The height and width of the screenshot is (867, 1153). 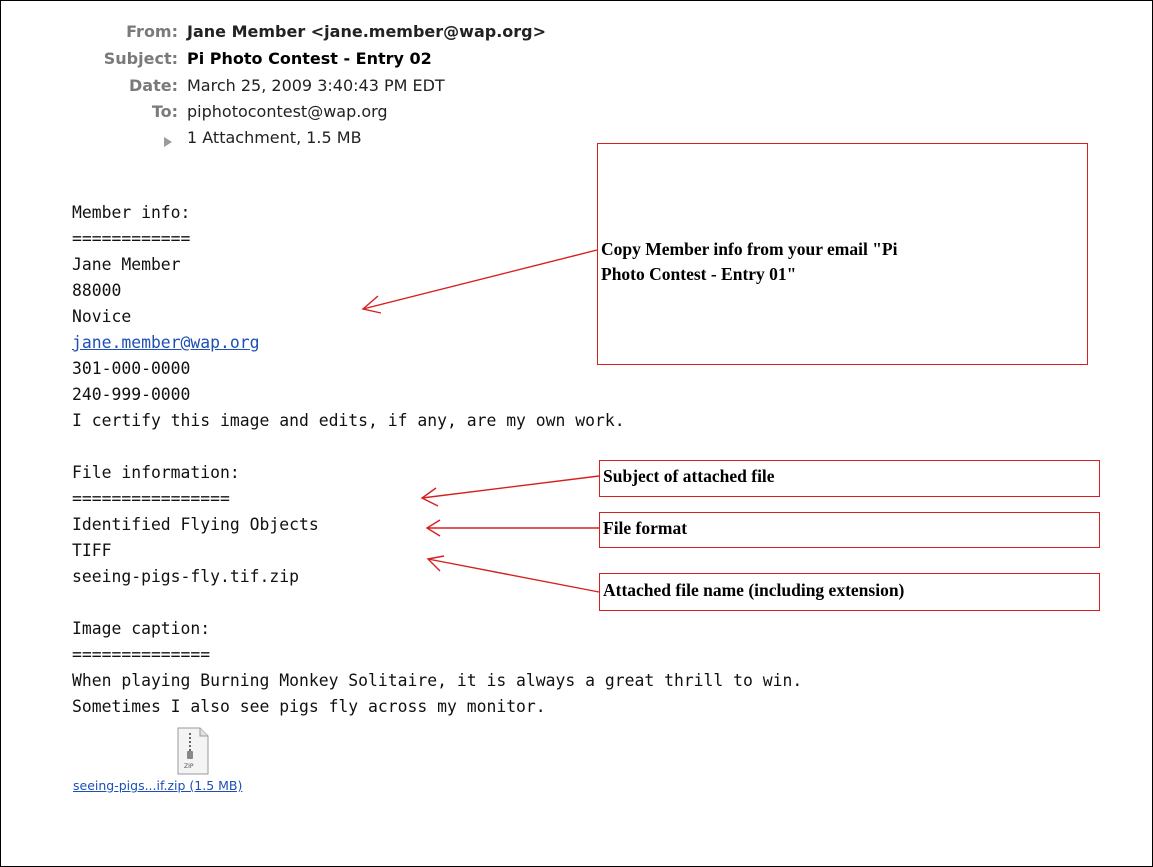 What do you see at coordinates (480, 279) in the screenshot?
I see `arrow-member-info` at bounding box center [480, 279].